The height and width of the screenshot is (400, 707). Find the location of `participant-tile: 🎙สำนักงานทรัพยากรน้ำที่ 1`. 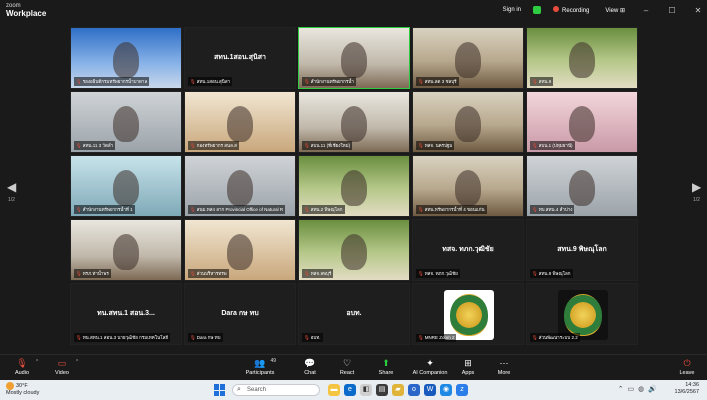

participant-tile: 🎙สำนักงานทรัพยากรน้ำที่ 1 is located at coordinates (126, 186).